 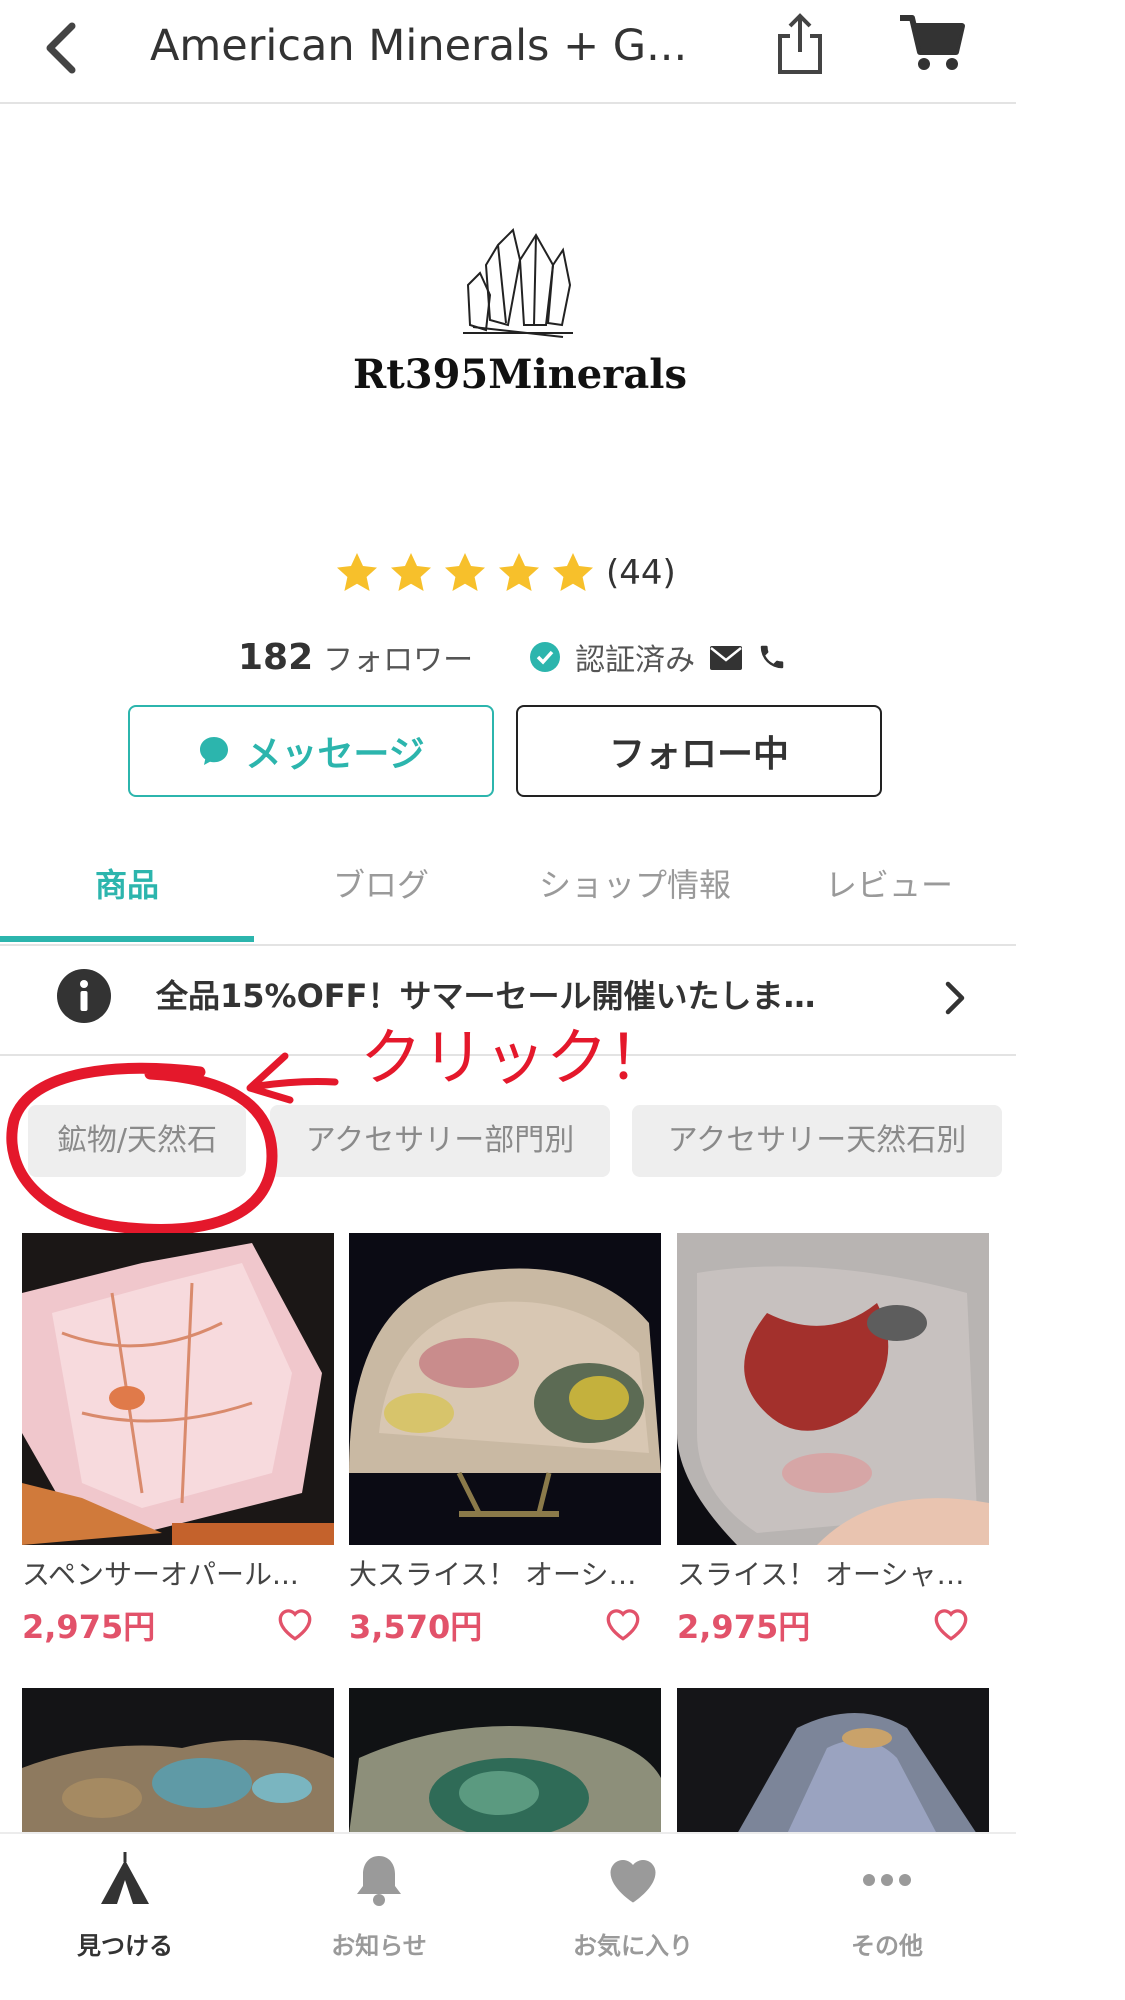 I want to click on more-icon, so click(x=887, y=1880).